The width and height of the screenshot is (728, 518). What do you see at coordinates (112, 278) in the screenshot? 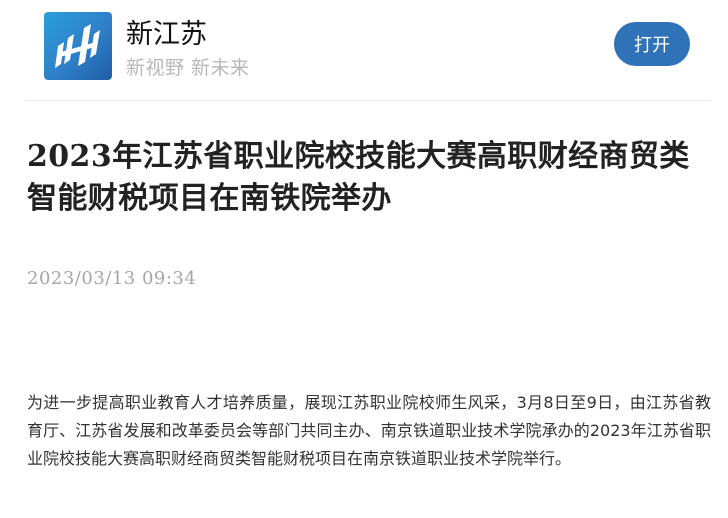
I see `publish-date: 2023/03/13 09:34` at bounding box center [112, 278].